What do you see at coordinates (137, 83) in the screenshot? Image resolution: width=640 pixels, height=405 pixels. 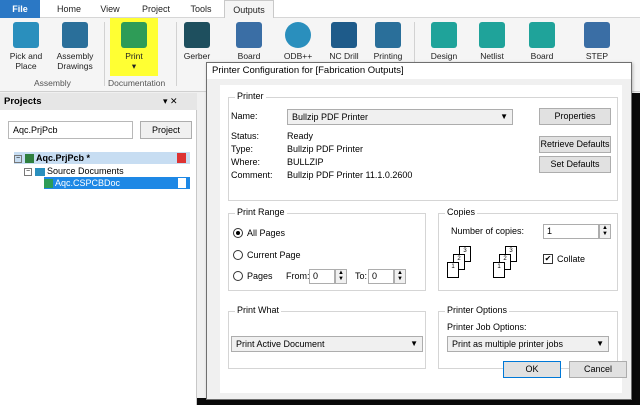 I see `group-label-documentation: Documentation` at bounding box center [137, 83].